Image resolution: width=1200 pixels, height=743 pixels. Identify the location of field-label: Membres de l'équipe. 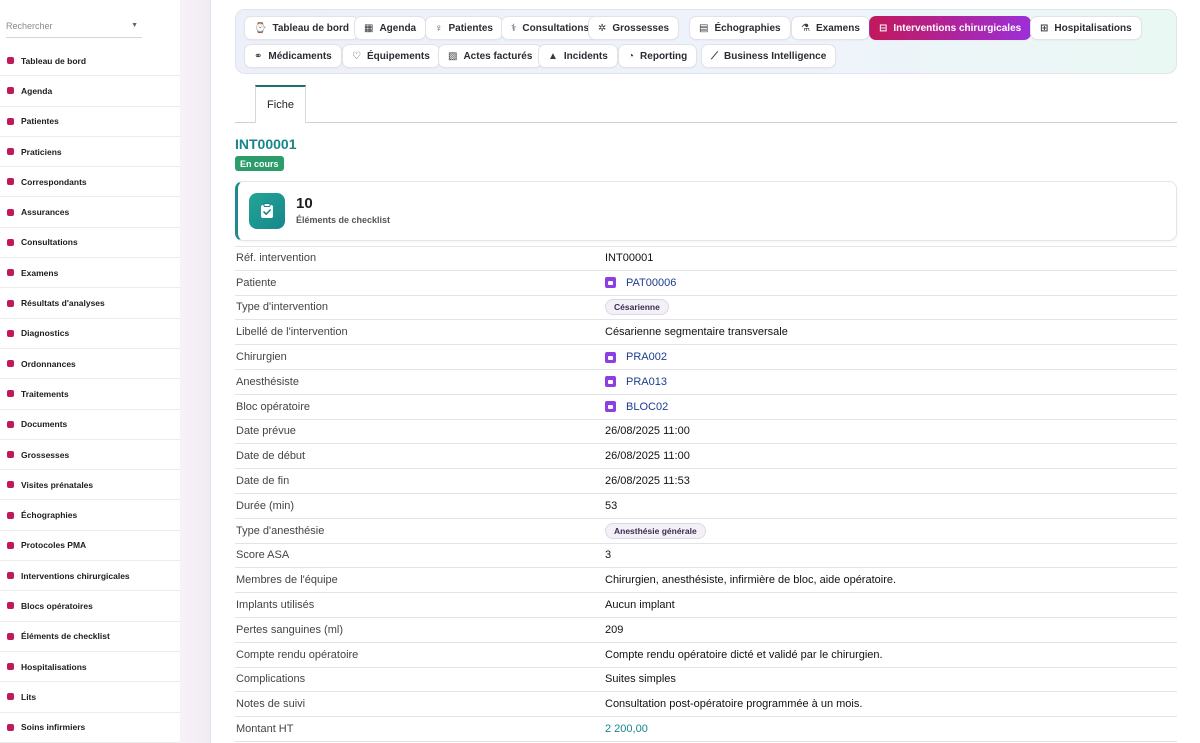
(287, 580).